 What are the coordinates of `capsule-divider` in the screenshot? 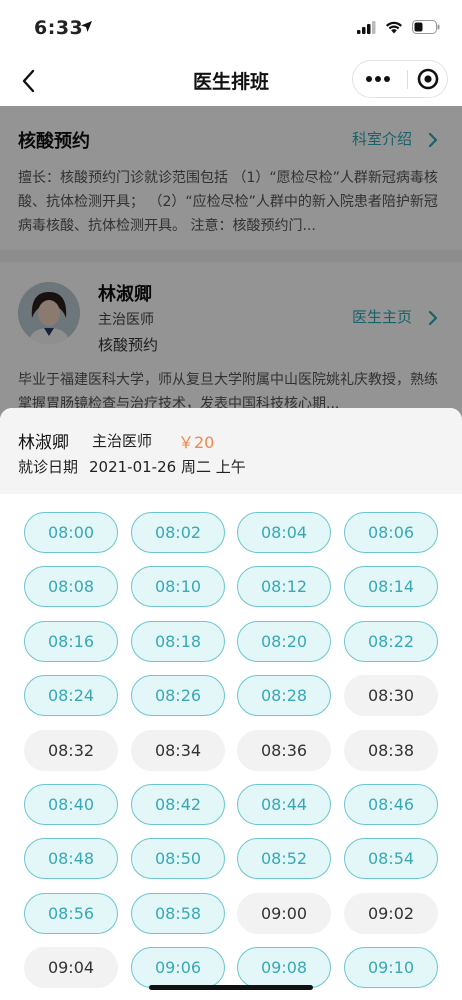 It's located at (407, 79).